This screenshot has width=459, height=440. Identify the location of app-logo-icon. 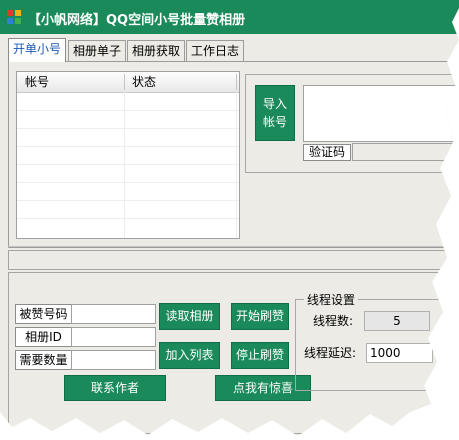
(14, 17).